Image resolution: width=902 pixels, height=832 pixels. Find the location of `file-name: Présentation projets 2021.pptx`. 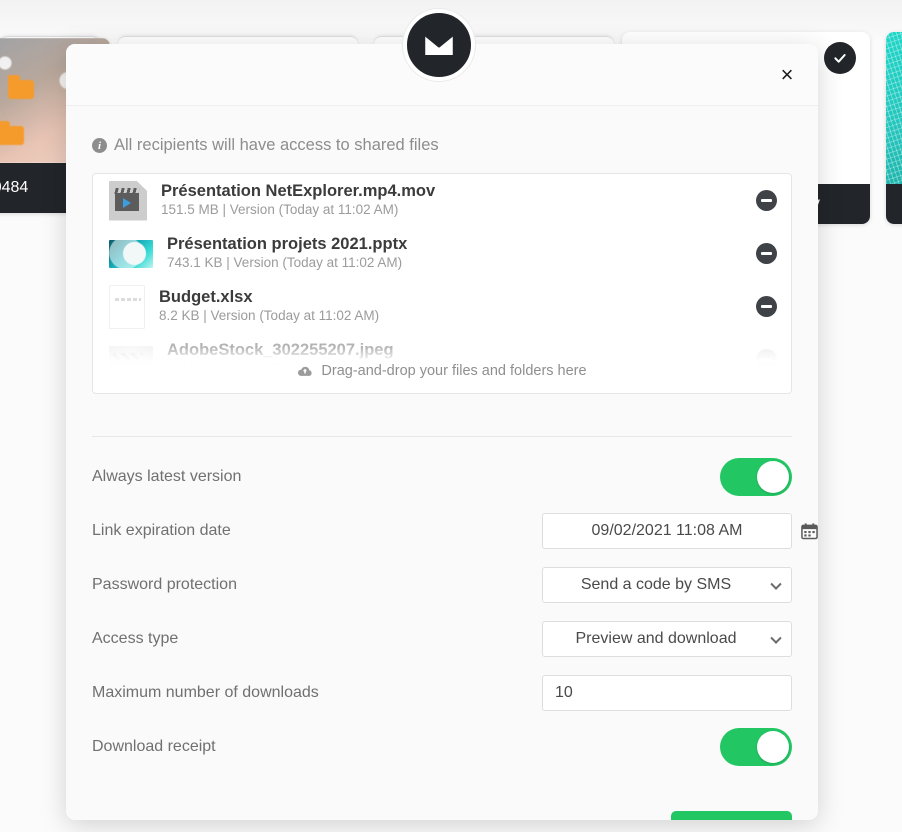

file-name: Présentation projets 2021.pptx is located at coordinates (287, 243).